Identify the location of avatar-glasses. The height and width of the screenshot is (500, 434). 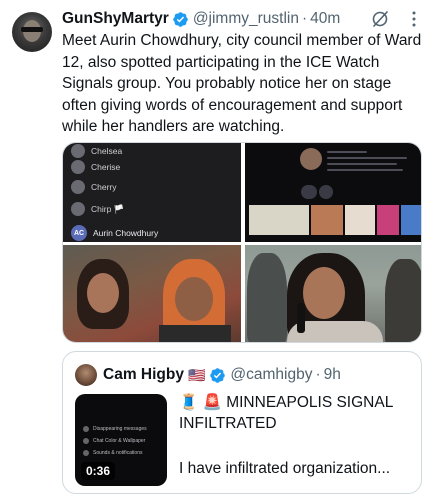
(32, 29).